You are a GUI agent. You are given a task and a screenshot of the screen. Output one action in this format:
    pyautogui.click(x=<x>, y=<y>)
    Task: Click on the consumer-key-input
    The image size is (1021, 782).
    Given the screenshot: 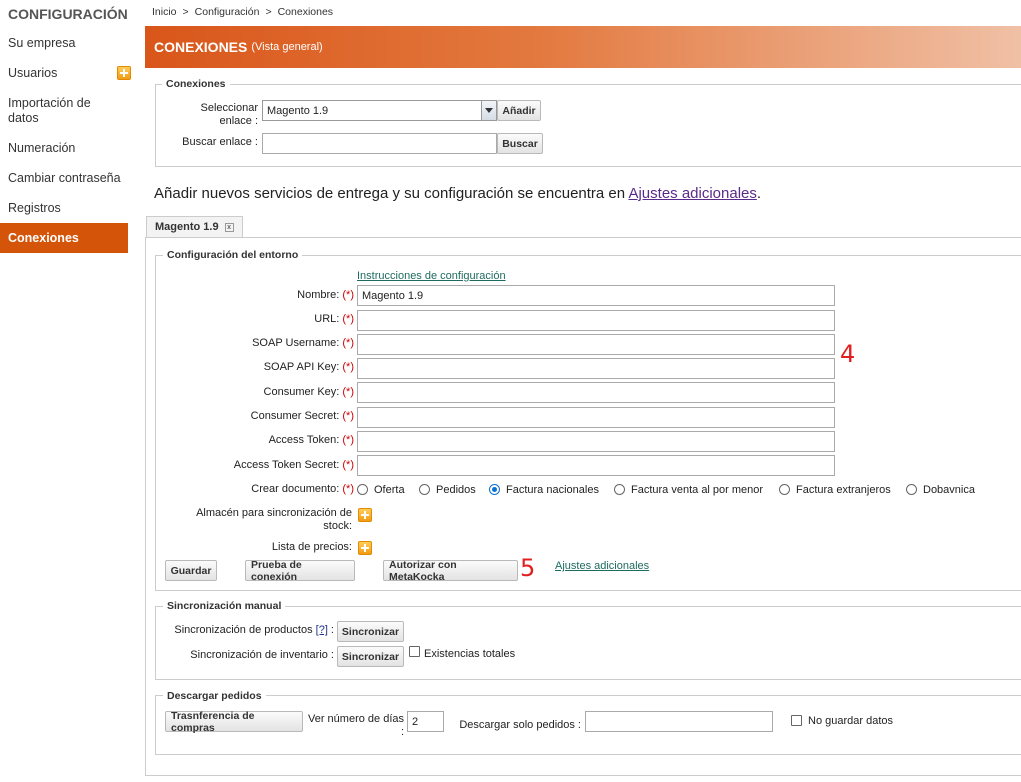 What is the action you would take?
    pyautogui.click(x=596, y=392)
    